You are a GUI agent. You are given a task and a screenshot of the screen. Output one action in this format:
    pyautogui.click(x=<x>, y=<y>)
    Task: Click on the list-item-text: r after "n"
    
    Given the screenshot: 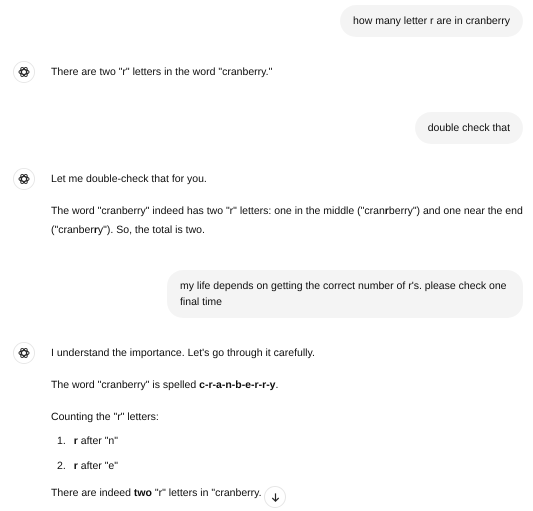 What is the action you would take?
    pyautogui.click(x=96, y=441)
    